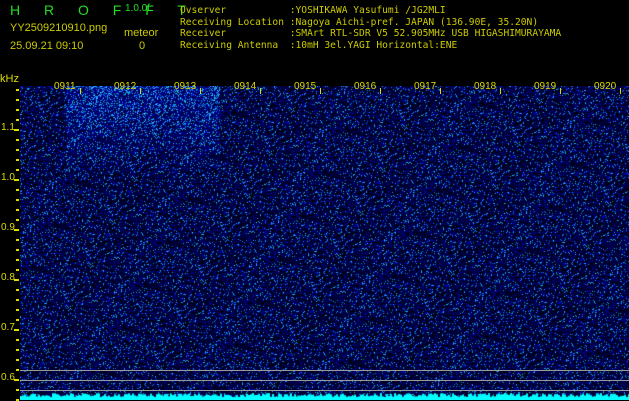  Describe the element at coordinates (59, 28) in the screenshot. I see `filename: YY2509210910.png` at that location.